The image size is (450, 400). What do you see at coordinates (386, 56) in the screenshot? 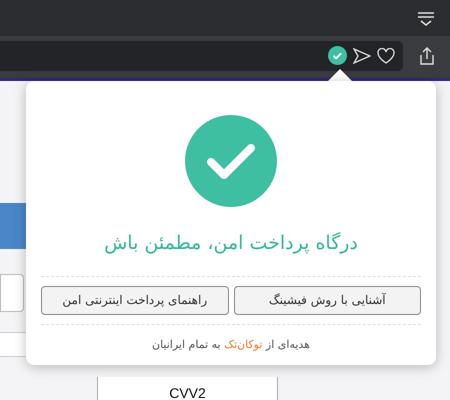
I see `heart-icon` at bounding box center [386, 56].